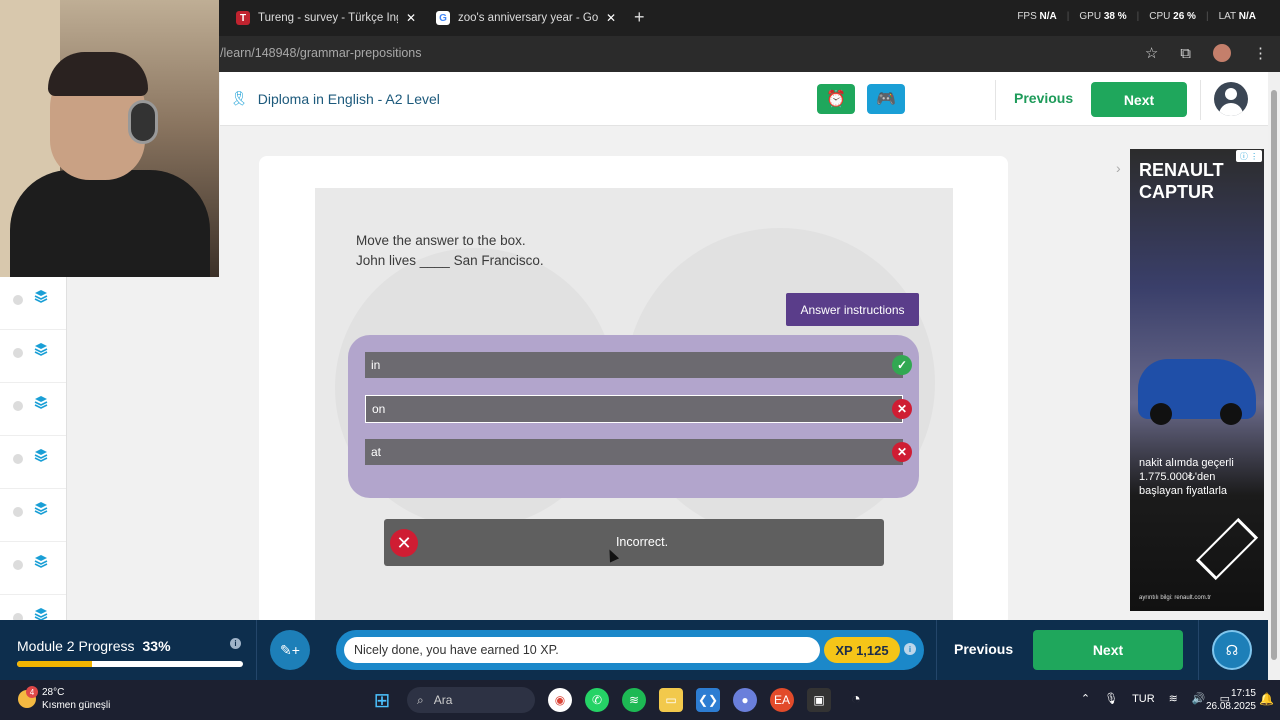  What do you see at coordinates (76, 646) in the screenshot?
I see `module-title-text: Module 2 Progress` at bounding box center [76, 646].